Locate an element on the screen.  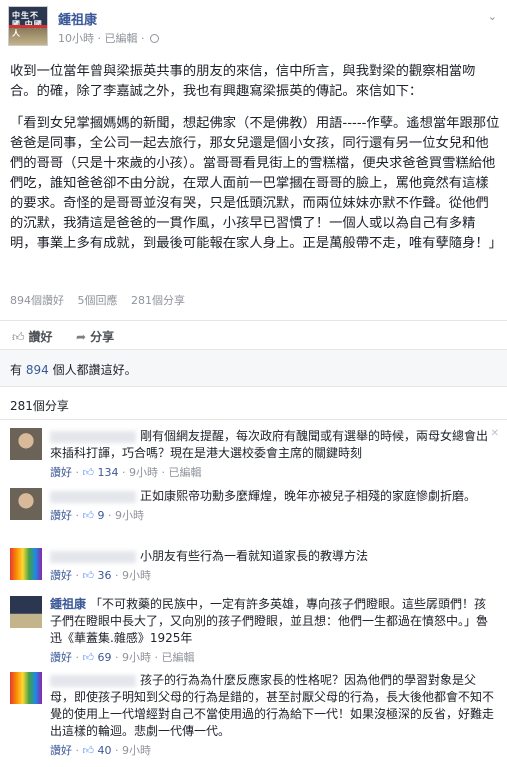
author-name: 鍾祖康 is located at coordinates (77, 18).